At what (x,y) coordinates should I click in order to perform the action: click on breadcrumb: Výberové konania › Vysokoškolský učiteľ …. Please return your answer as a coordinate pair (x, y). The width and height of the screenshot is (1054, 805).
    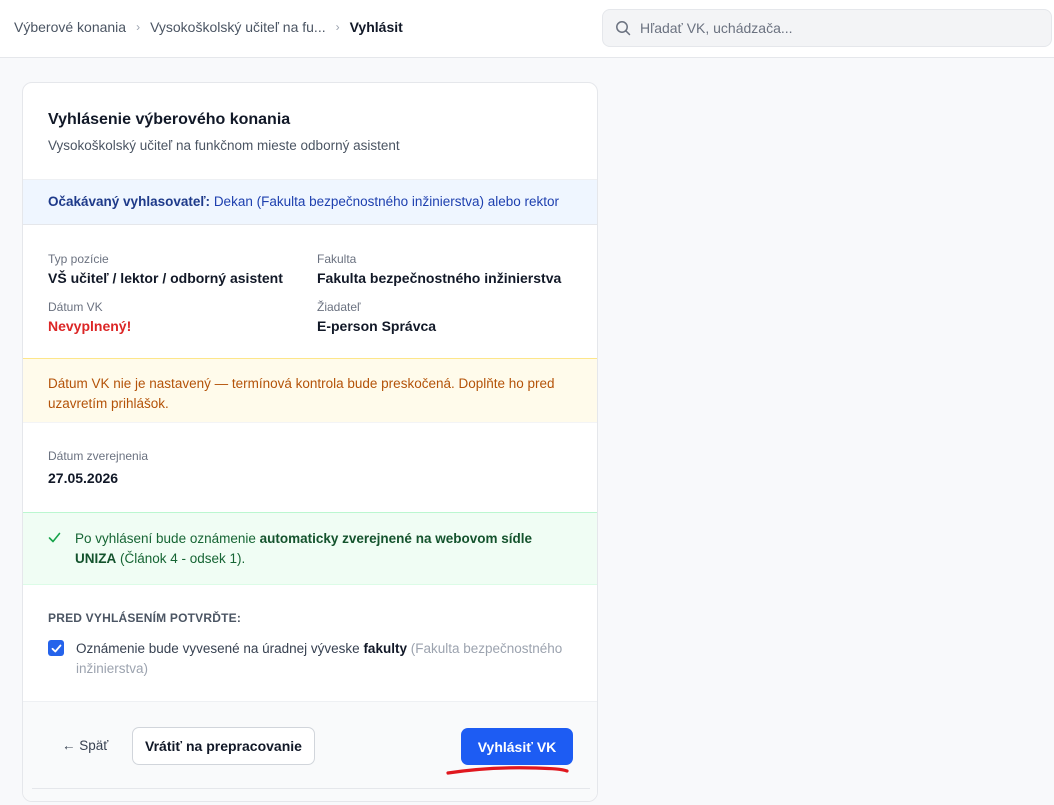
    Looking at the image, I should click on (208, 27).